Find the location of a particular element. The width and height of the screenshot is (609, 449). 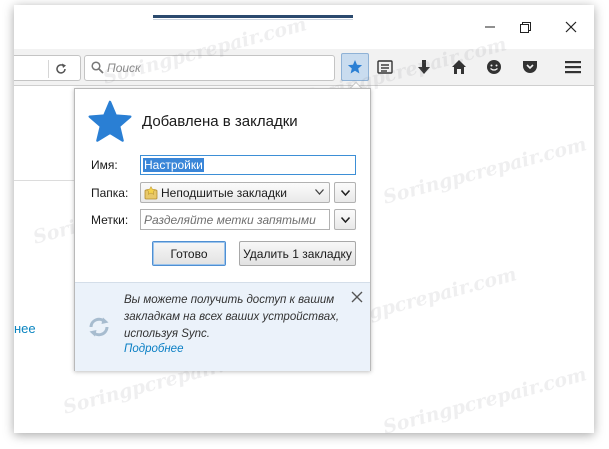

folder-tree-toggle is located at coordinates (345, 192).